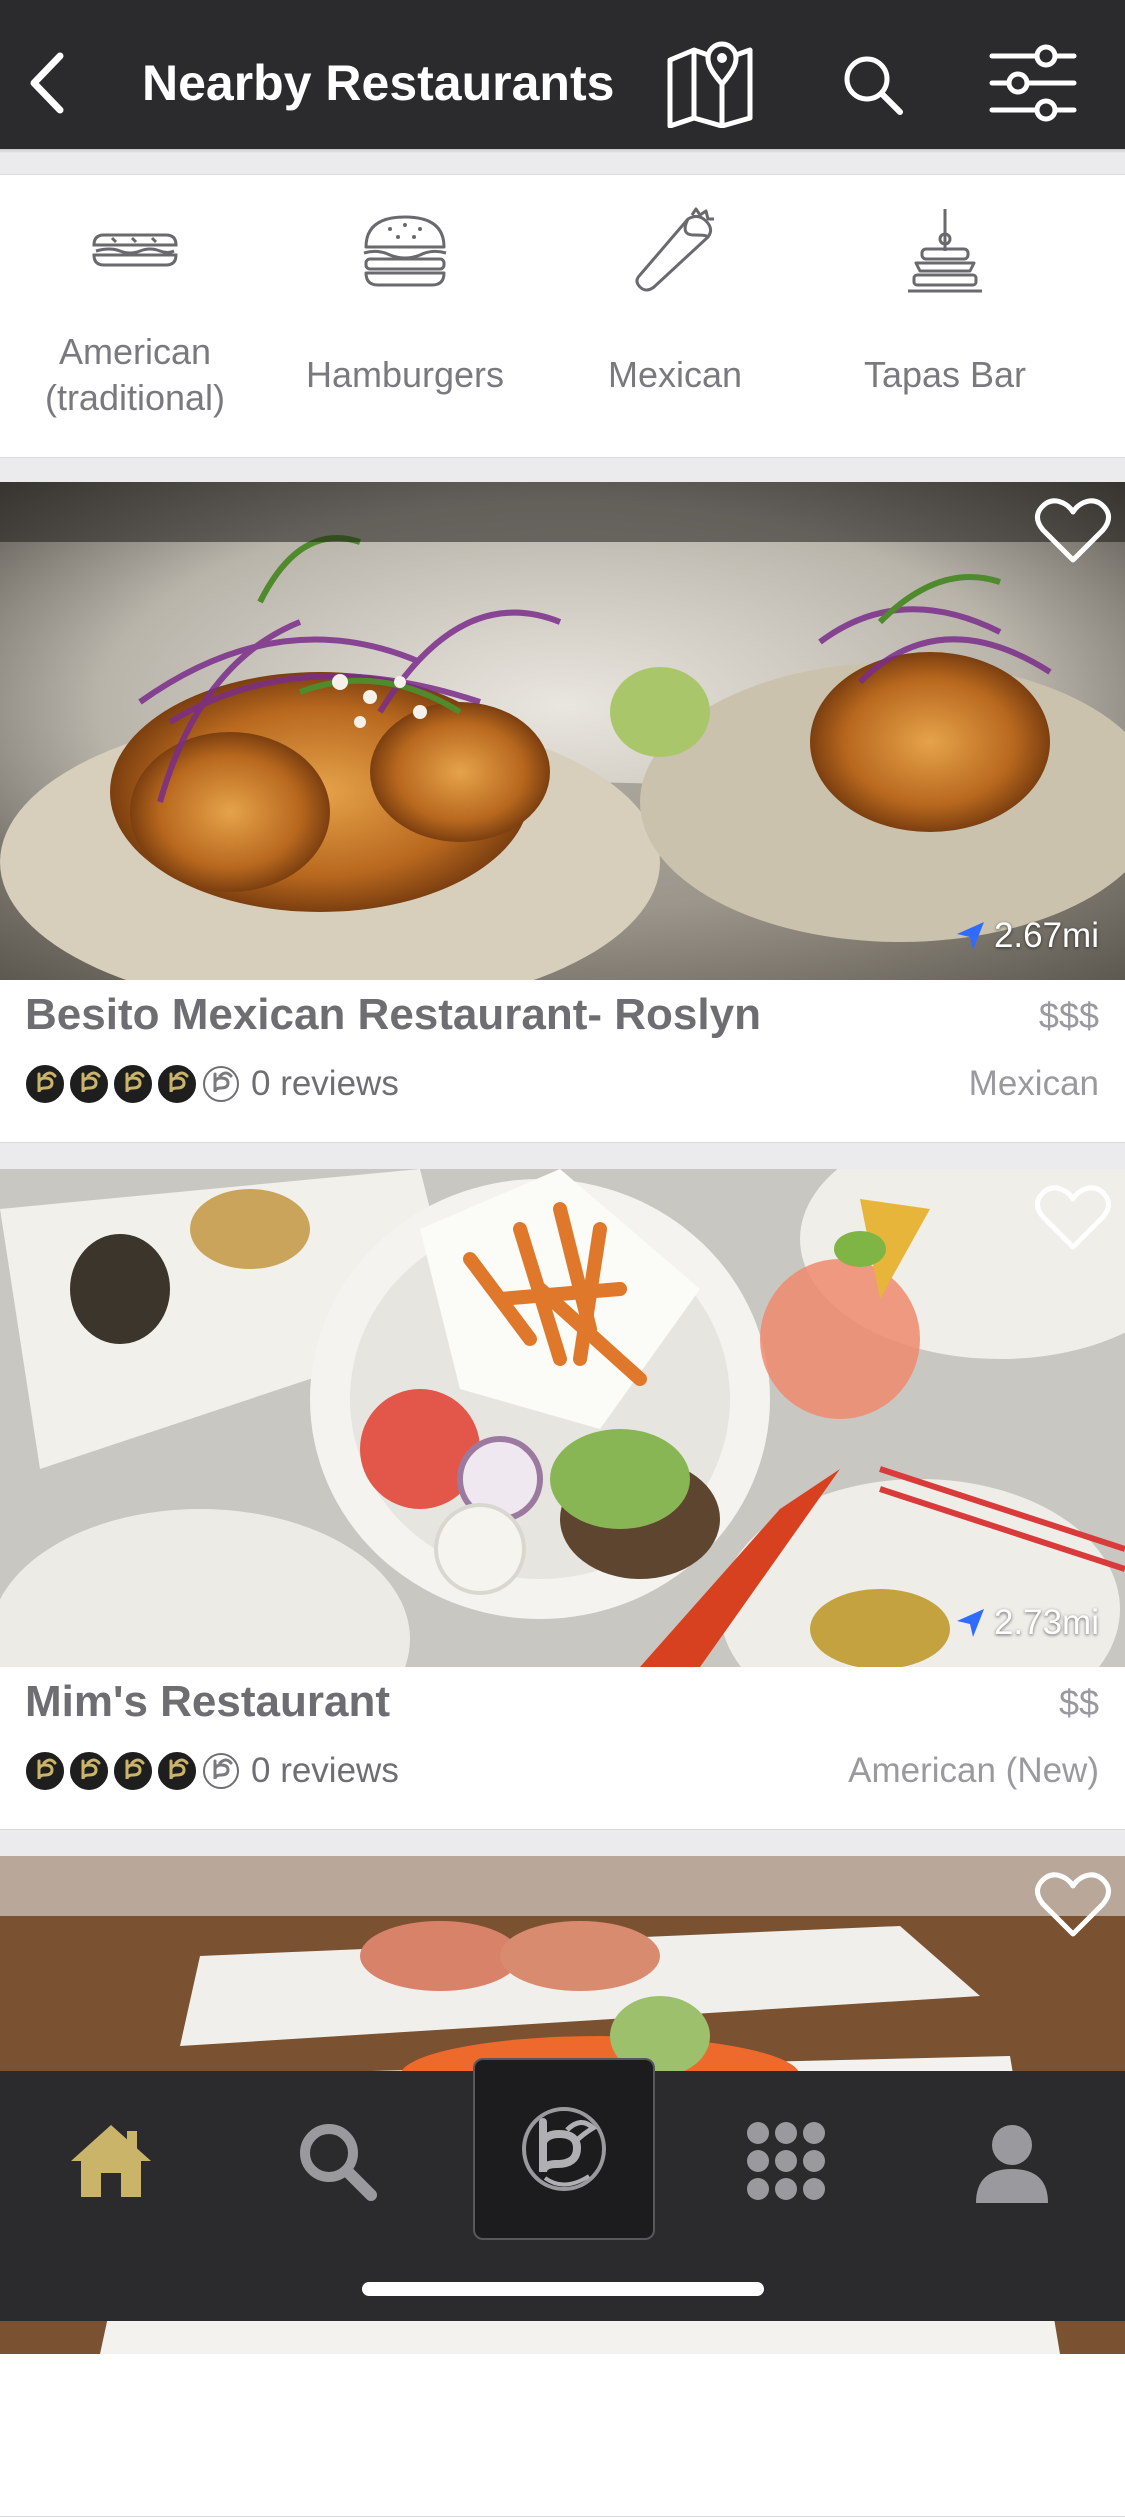  I want to click on page-title: Nearby Restaurants, so click(378, 83).